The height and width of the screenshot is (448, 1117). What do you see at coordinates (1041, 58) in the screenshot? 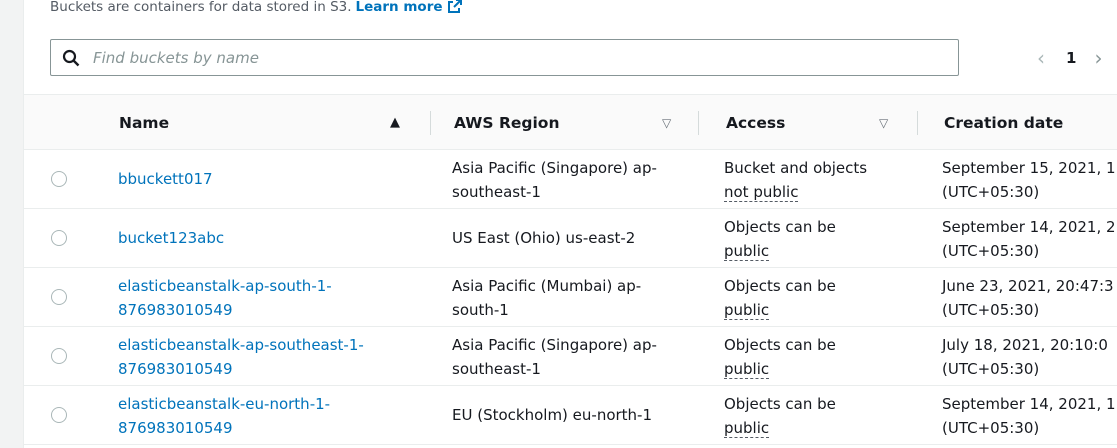
I see `previous-page-button: ‹` at bounding box center [1041, 58].